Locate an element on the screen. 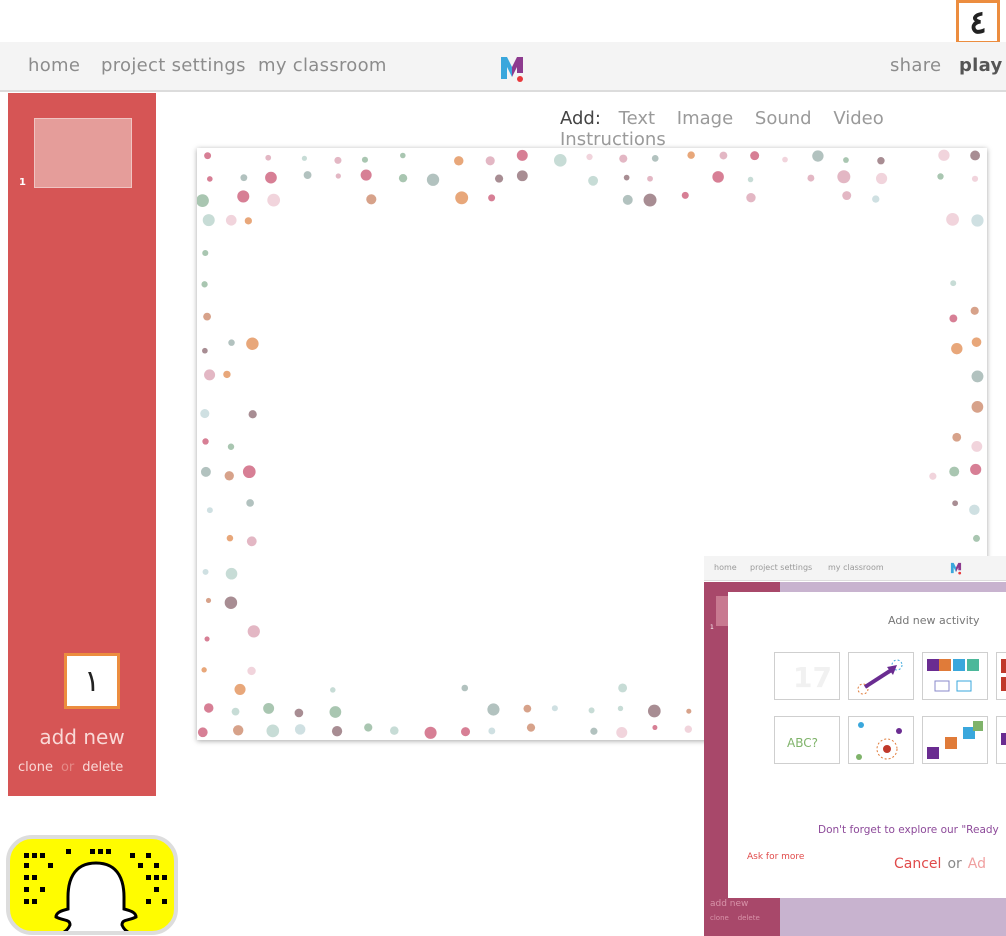 This screenshot has width=1006, height=936. slide-number: 1 is located at coordinates (22, 182).